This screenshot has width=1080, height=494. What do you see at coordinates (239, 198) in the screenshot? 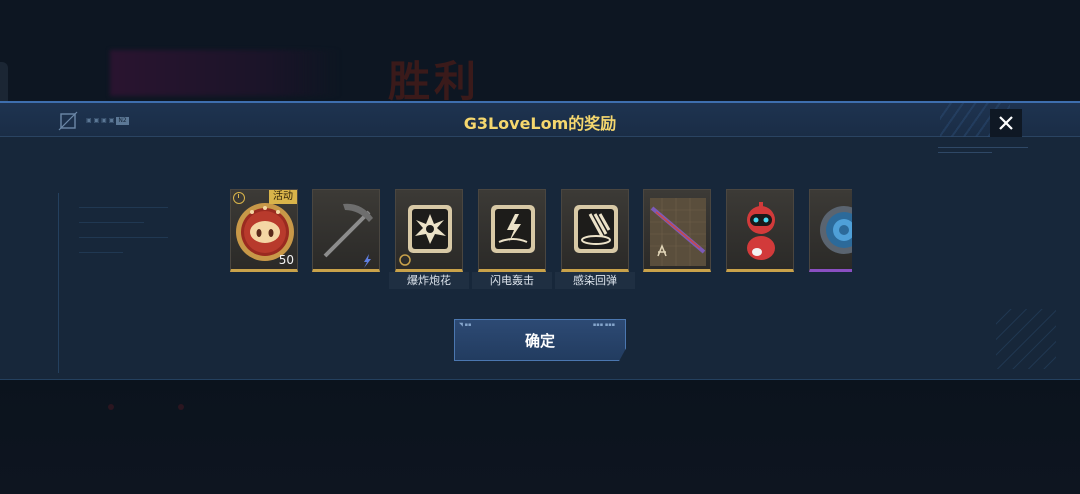
I see `clock-icon` at bounding box center [239, 198].